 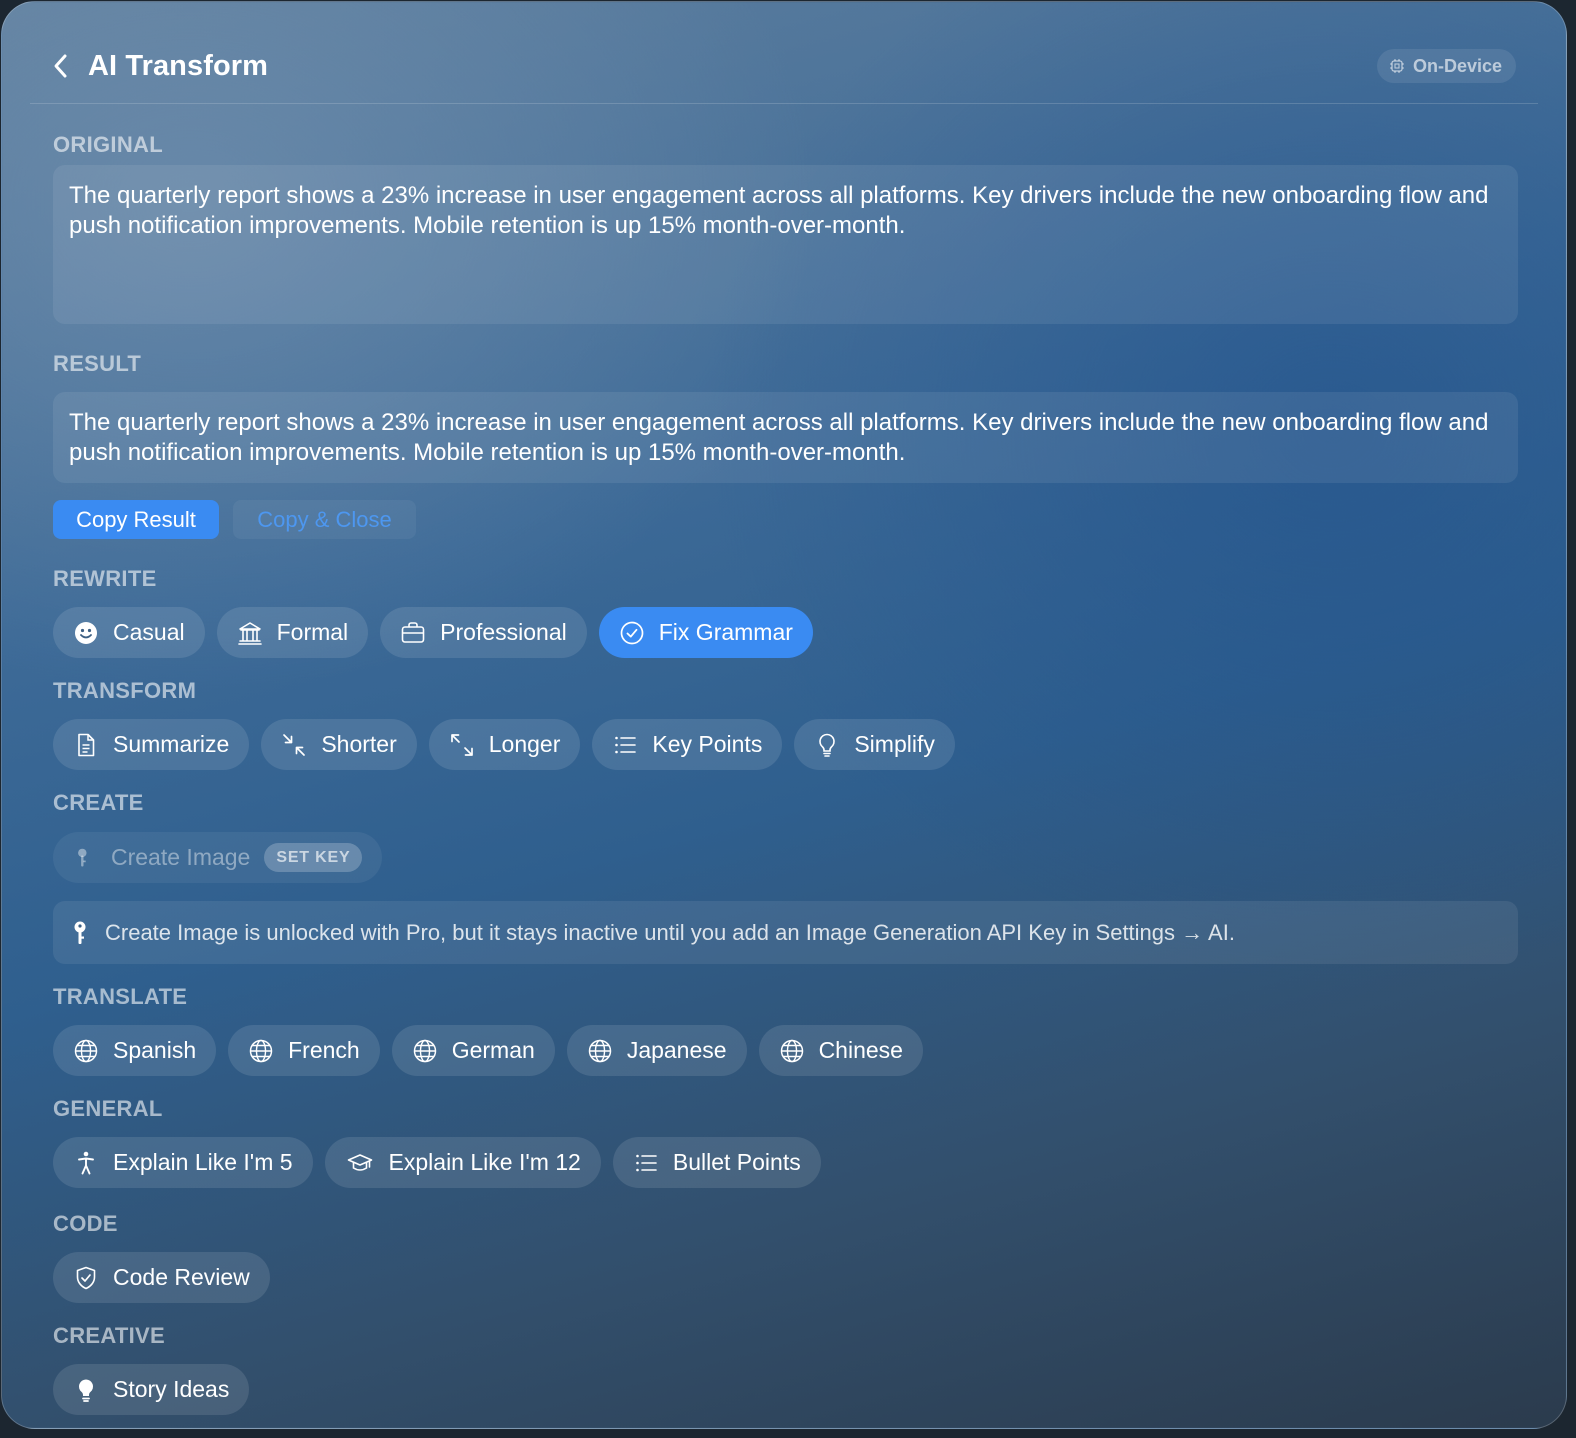 I want to click on translate-row: Spanish French German Japanese Chinese, so click(x=488, y=1050).